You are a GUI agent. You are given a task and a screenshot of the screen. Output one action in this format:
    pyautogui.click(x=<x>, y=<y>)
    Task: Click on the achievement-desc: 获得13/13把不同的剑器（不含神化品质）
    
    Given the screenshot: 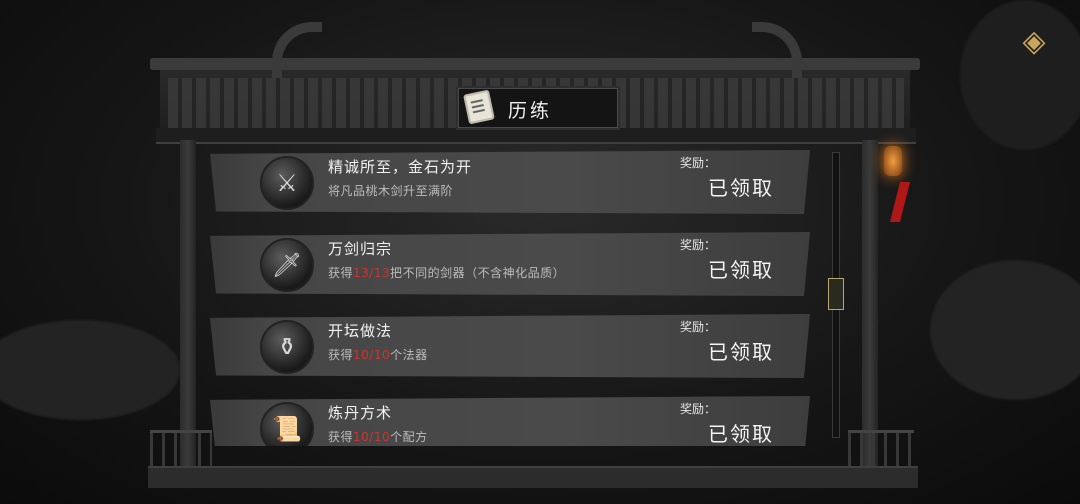 What is the action you would take?
    pyautogui.click(x=447, y=273)
    